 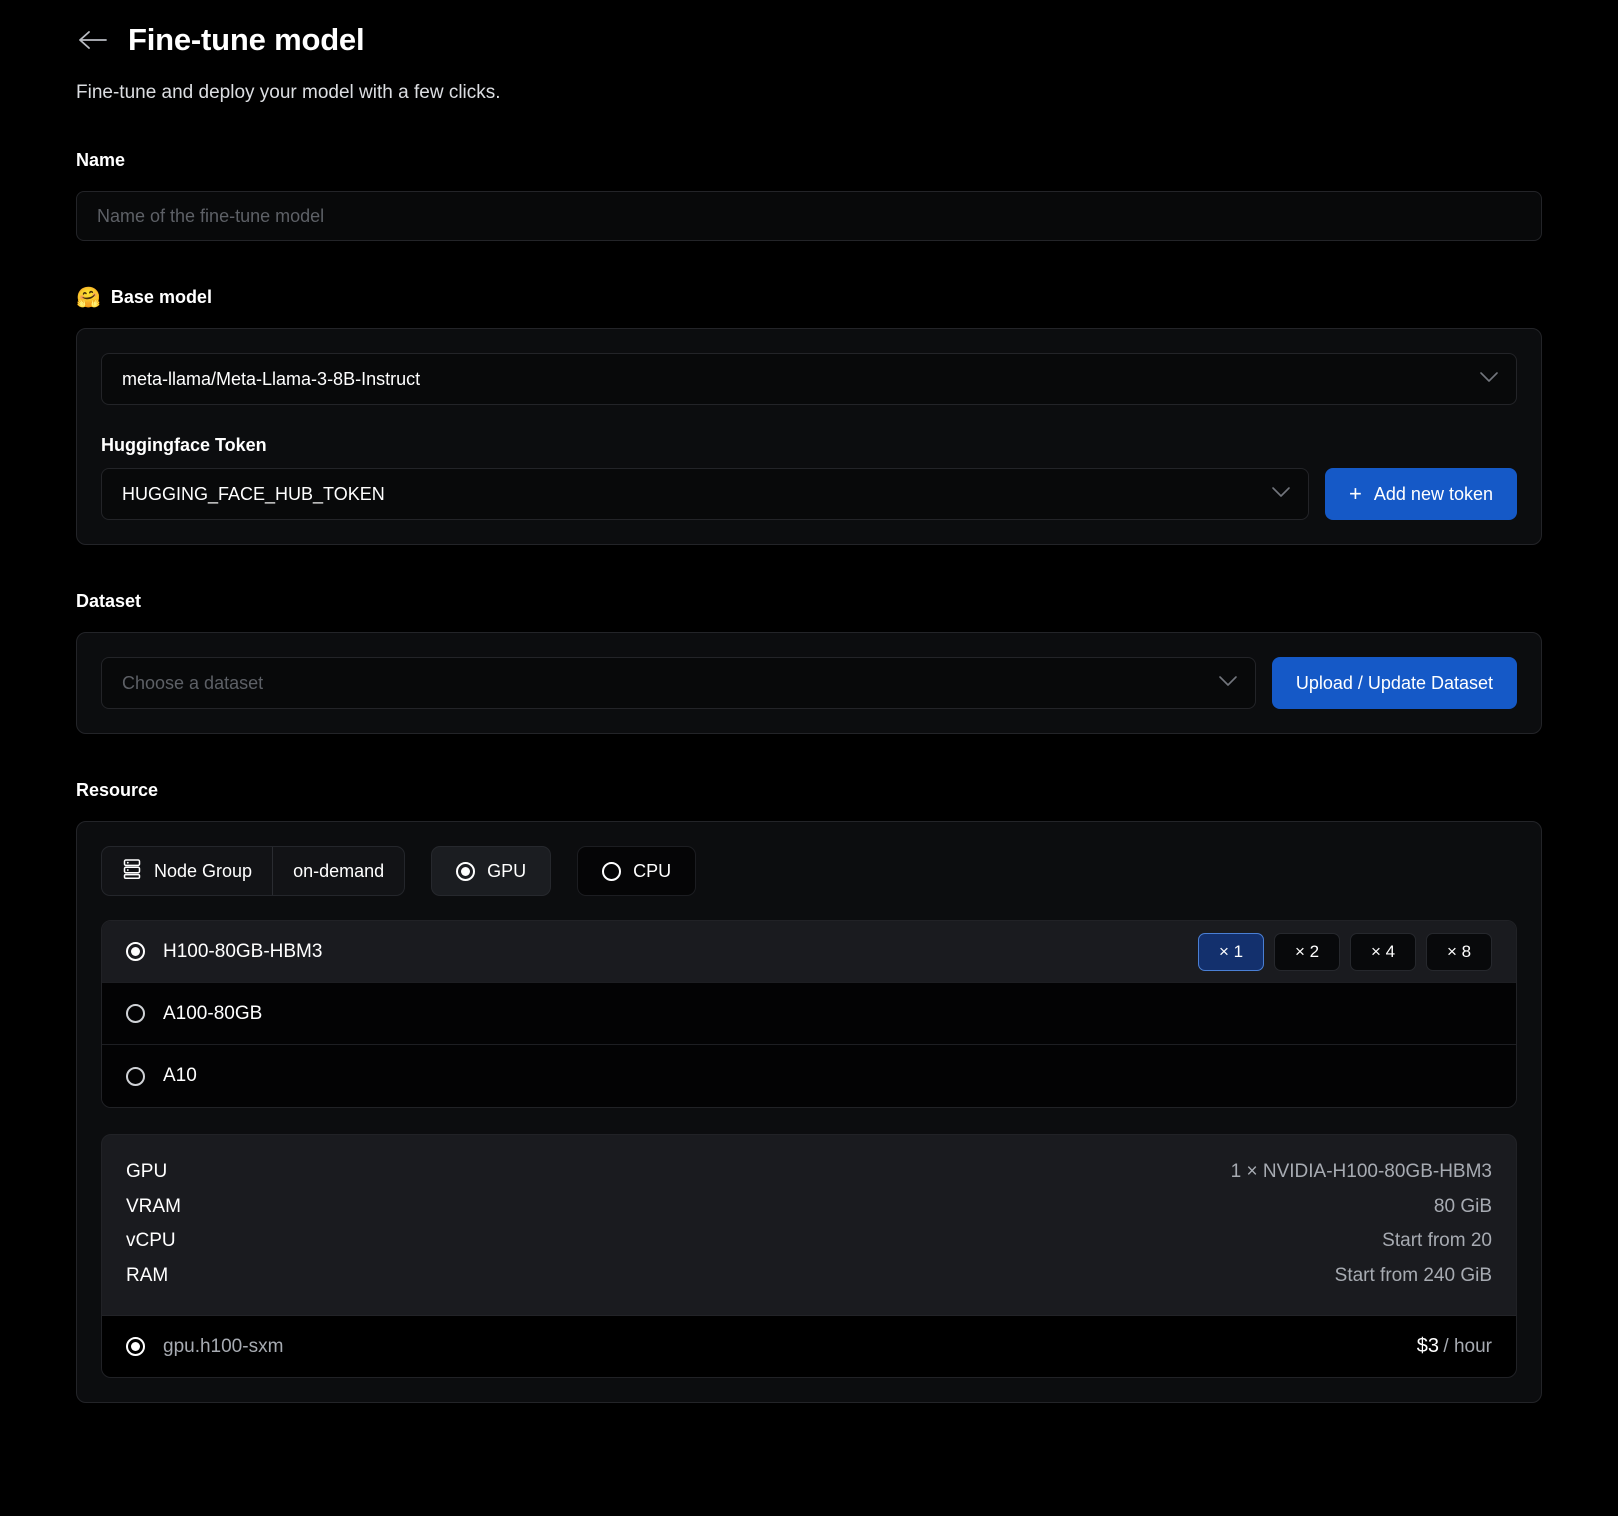 What do you see at coordinates (180, 1075) in the screenshot?
I see `gpu-option-a10-label: A10` at bounding box center [180, 1075].